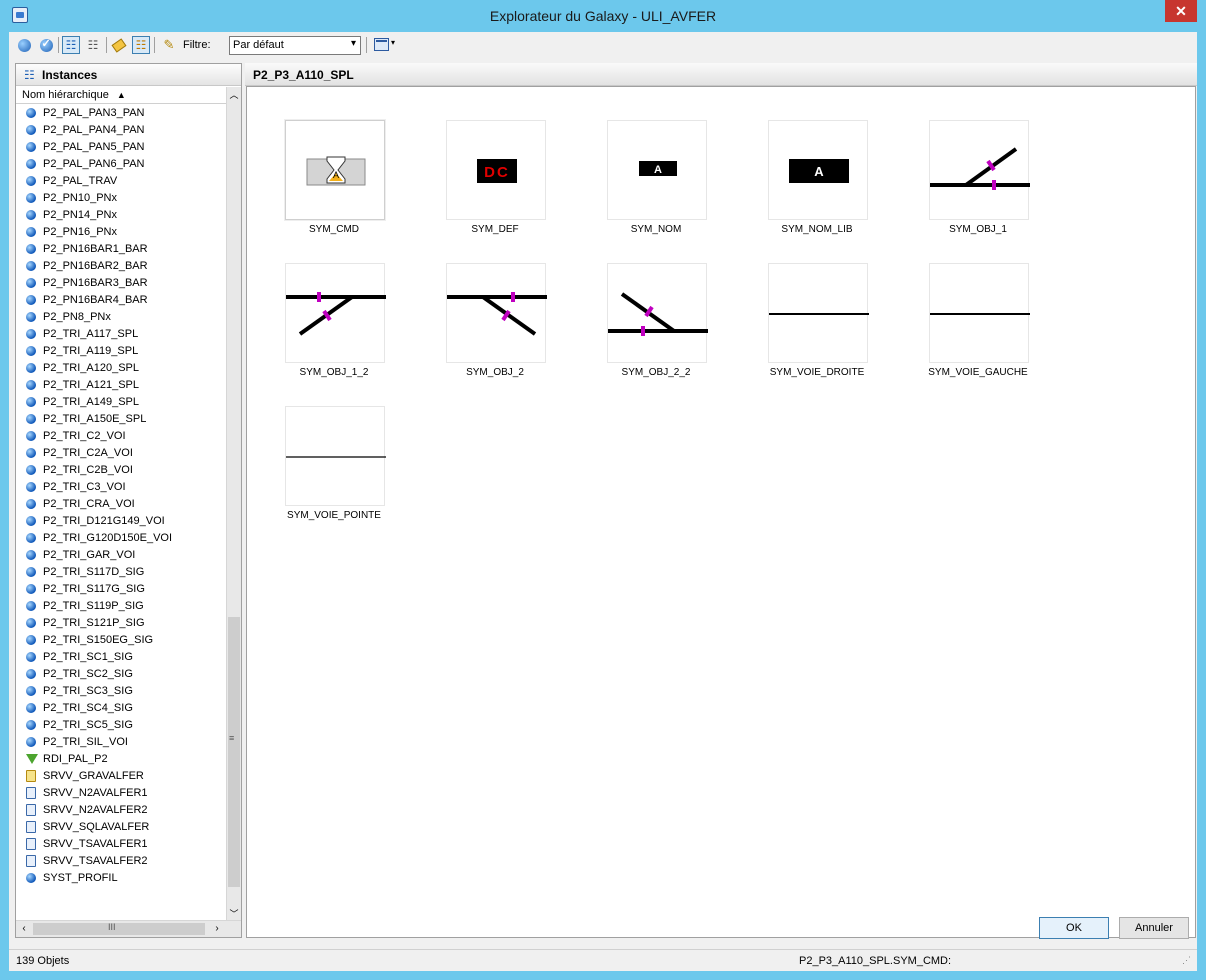 The image size is (1206, 980). I want to click on symbol-tile: SYM_VOIE_DROITE, so click(817, 325).